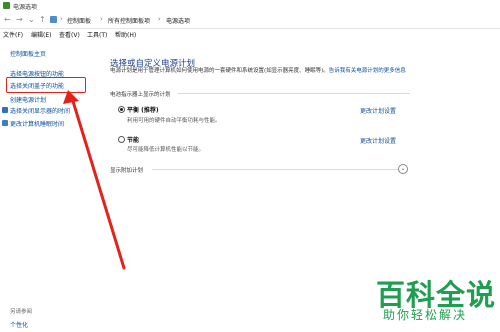  I want to click on menu-tools: 工具(T), so click(97, 34).